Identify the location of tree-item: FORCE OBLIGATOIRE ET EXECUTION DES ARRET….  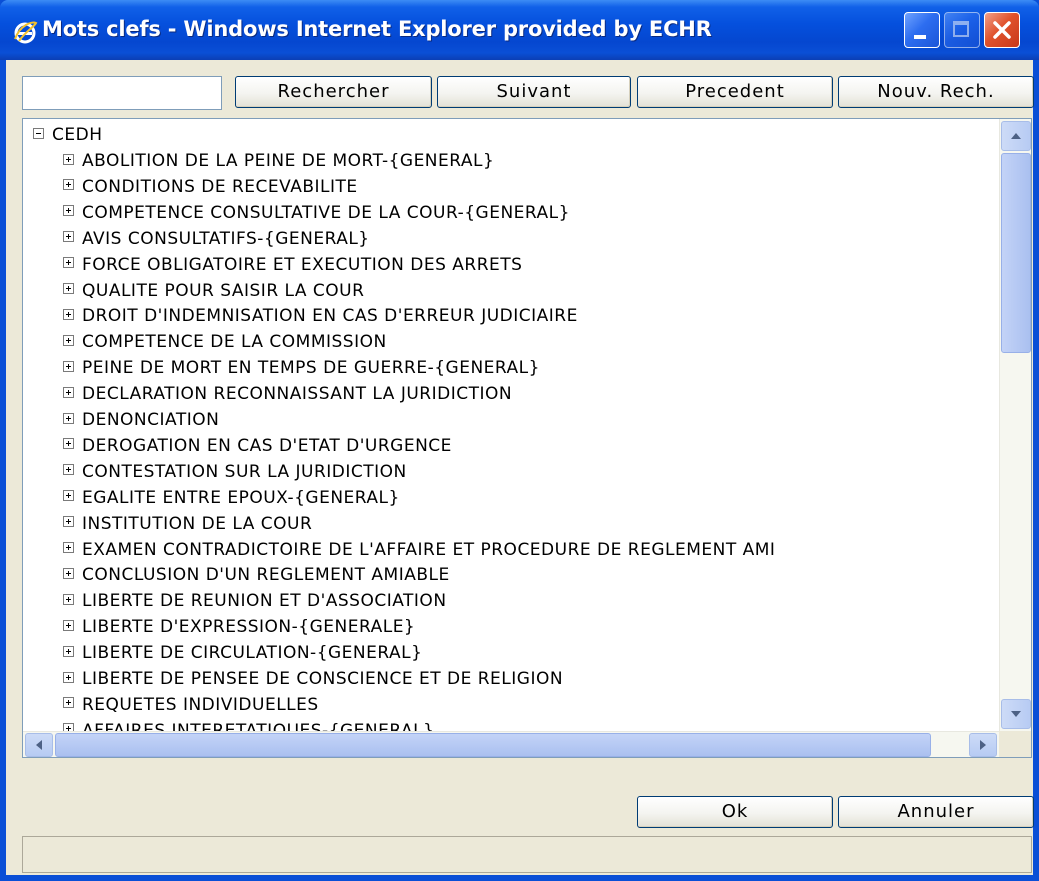
(292, 265).